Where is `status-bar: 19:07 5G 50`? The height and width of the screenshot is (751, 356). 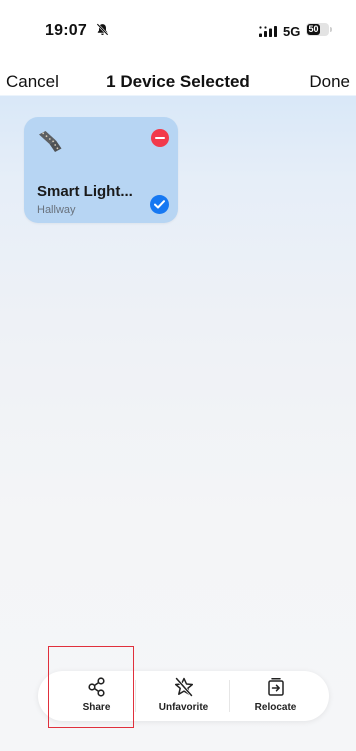
status-bar: 19:07 5G 50 is located at coordinates (178, 30).